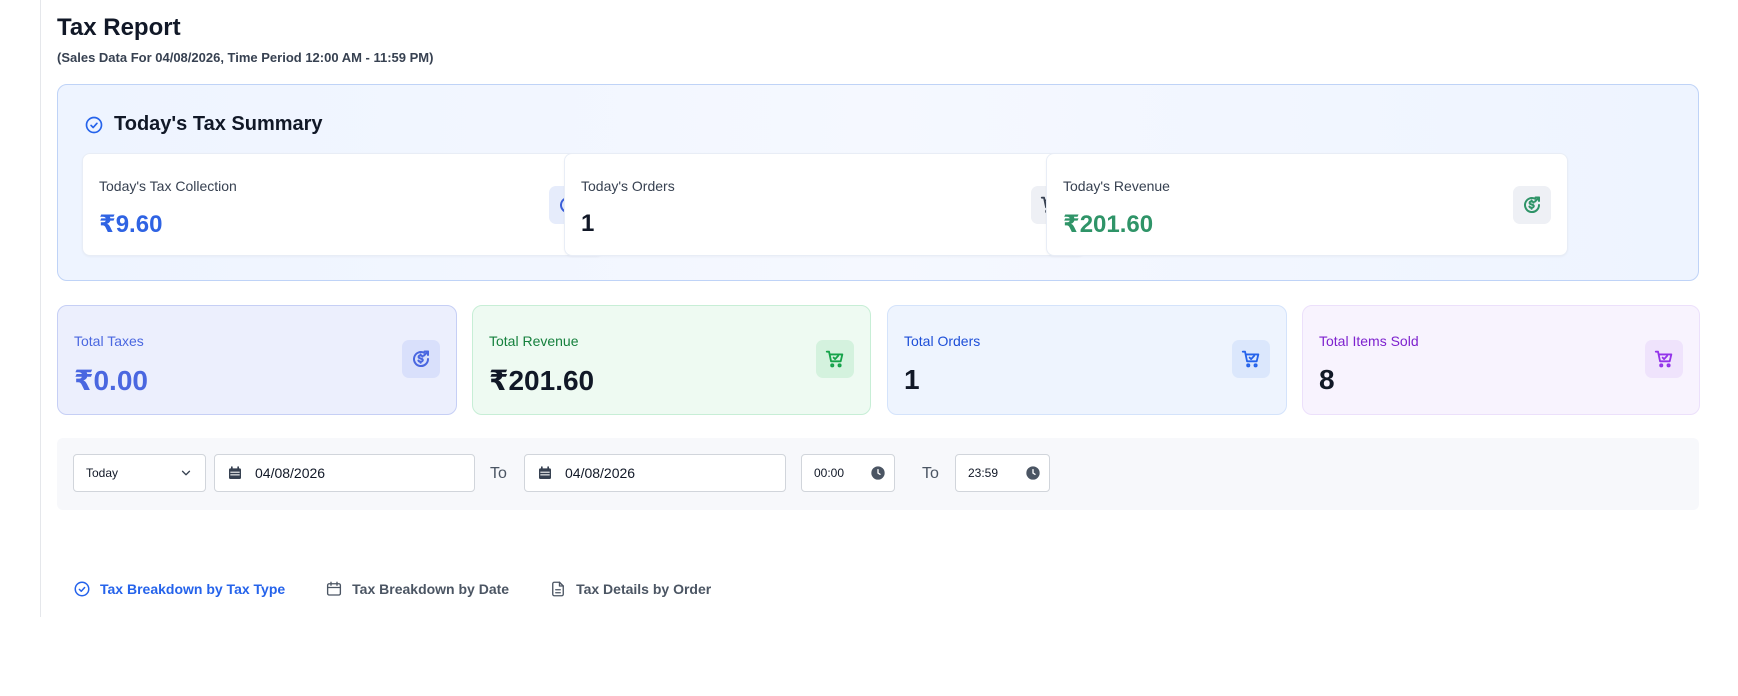  Describe the element at coordinates (1501, 360) in the screenshot. I see `total-items-sold-card: Total Items Sold 8` at that location.